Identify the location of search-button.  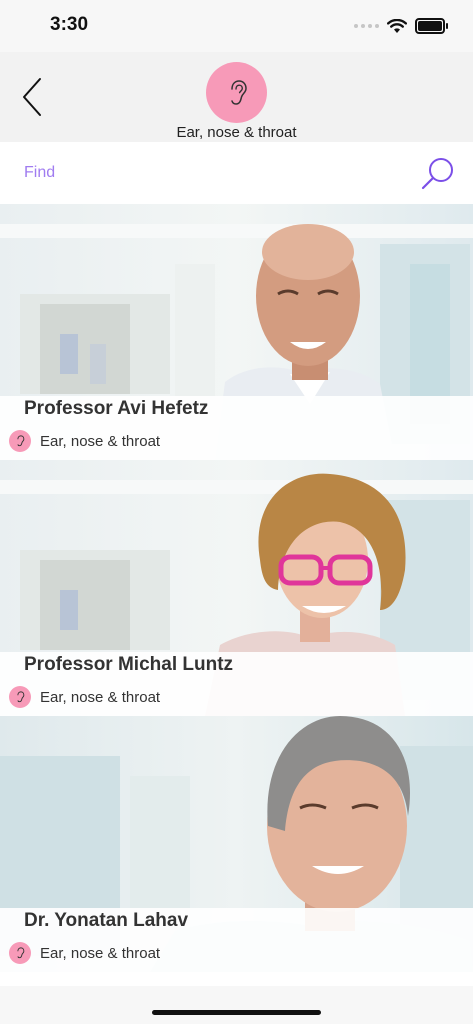
(438, 174).